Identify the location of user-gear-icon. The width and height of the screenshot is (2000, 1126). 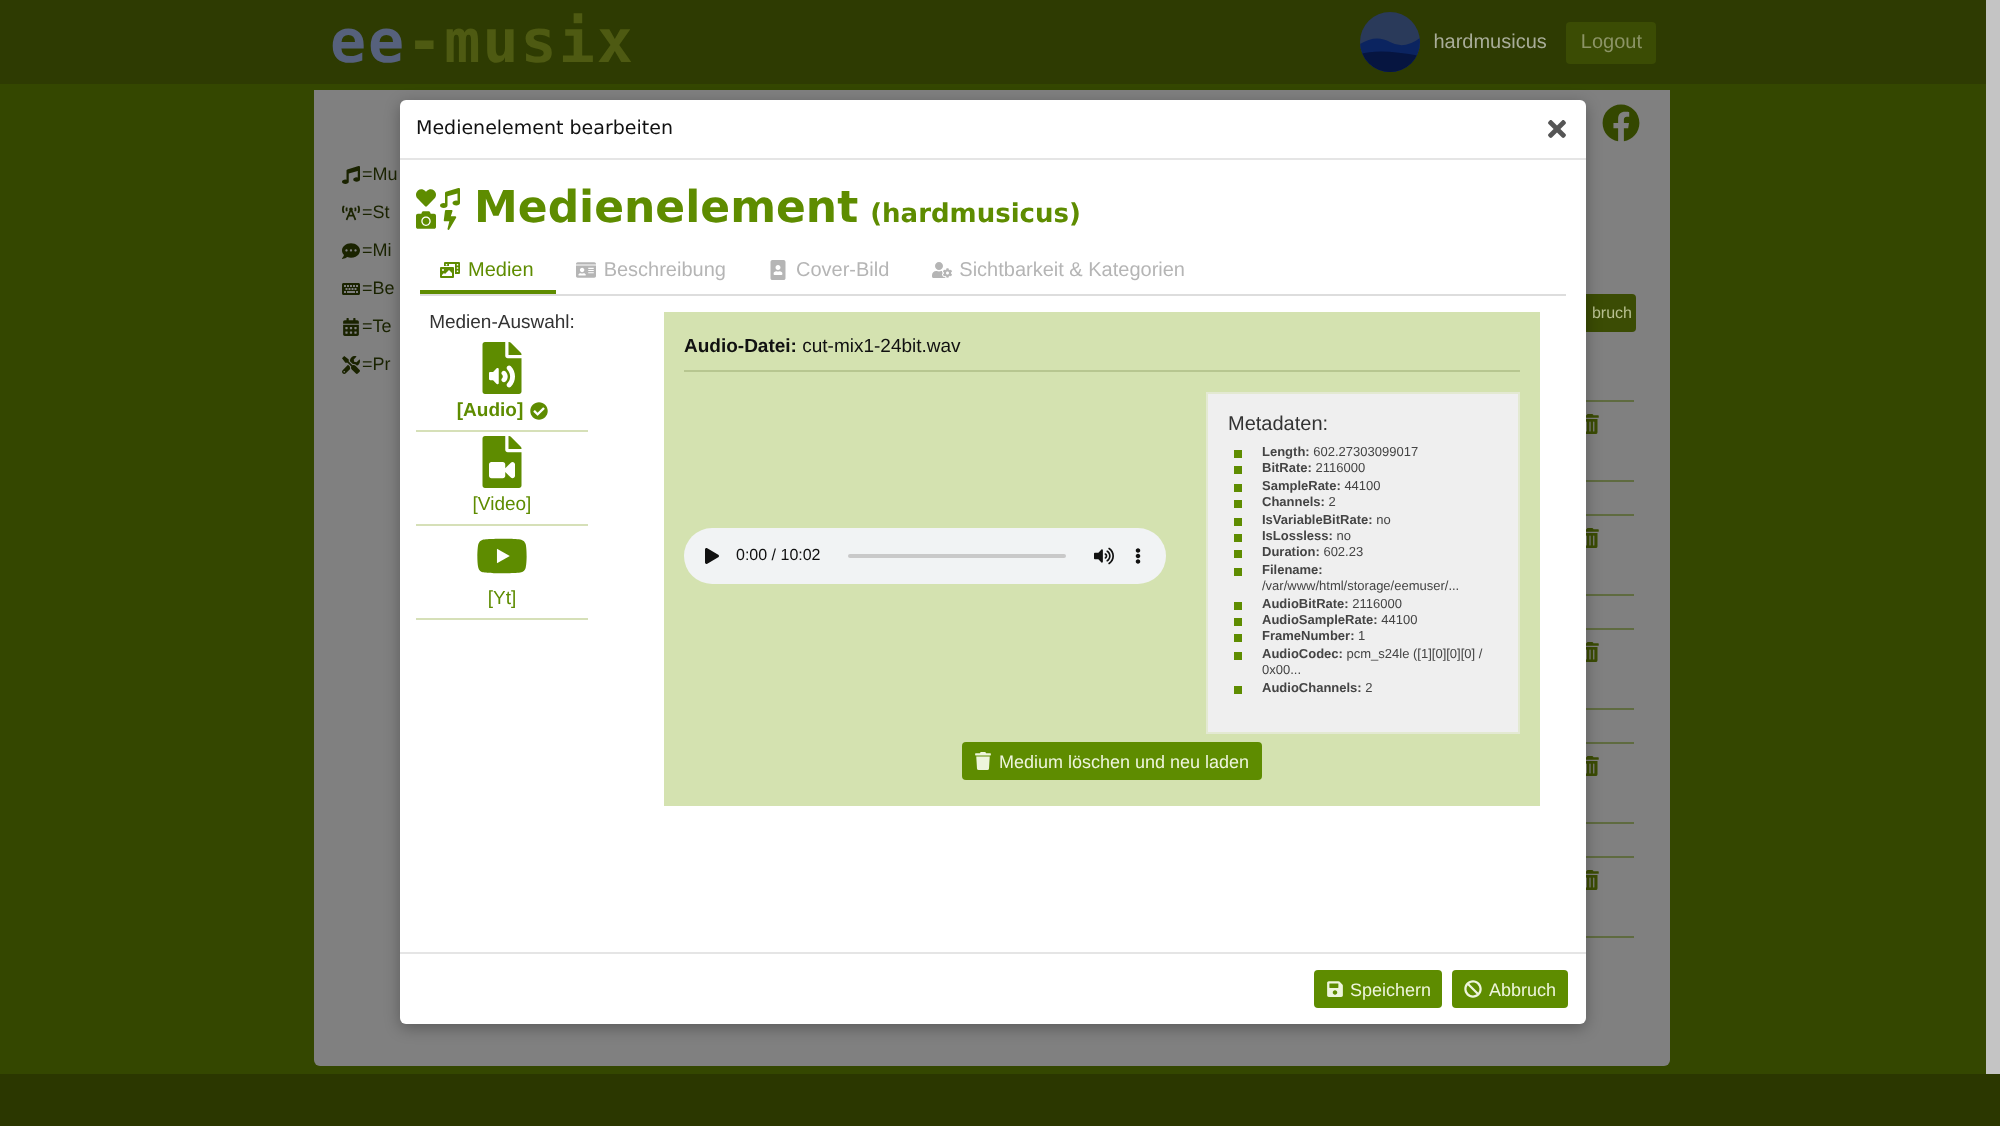
(941, 270).